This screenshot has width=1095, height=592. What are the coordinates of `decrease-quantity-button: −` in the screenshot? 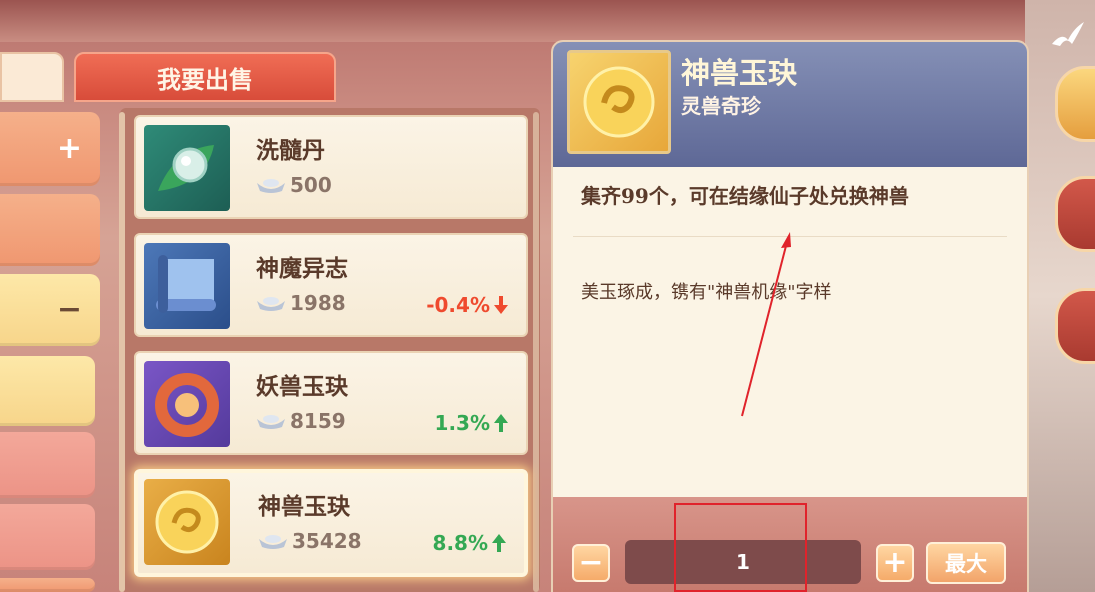 It's located at (591, 563).